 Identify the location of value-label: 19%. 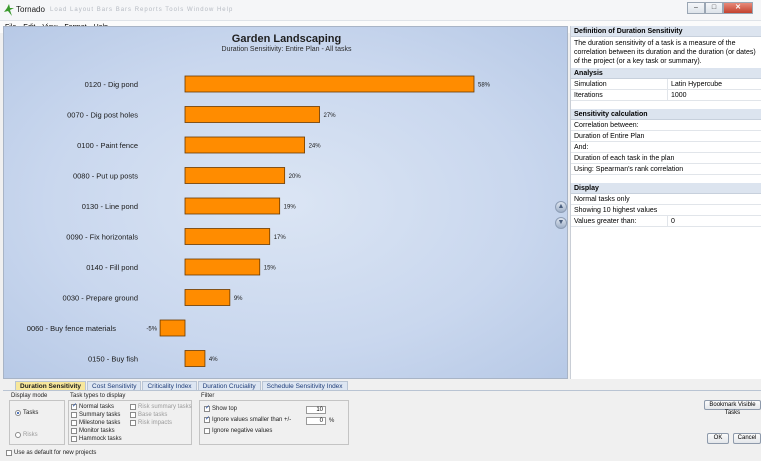
(290, 208).